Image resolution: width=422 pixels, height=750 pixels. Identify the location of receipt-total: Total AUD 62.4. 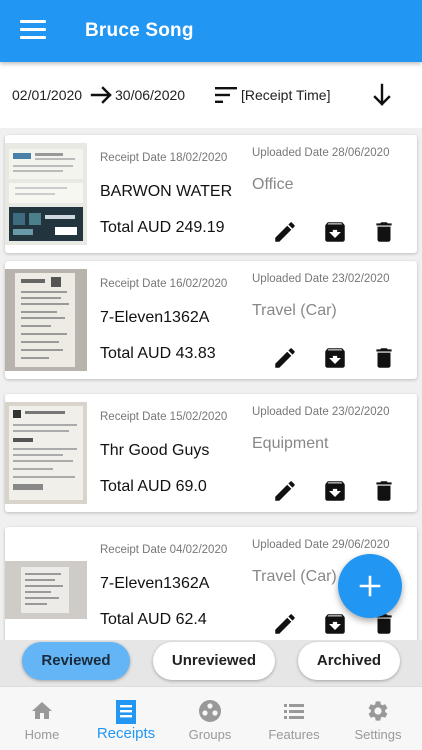
(153, 619).